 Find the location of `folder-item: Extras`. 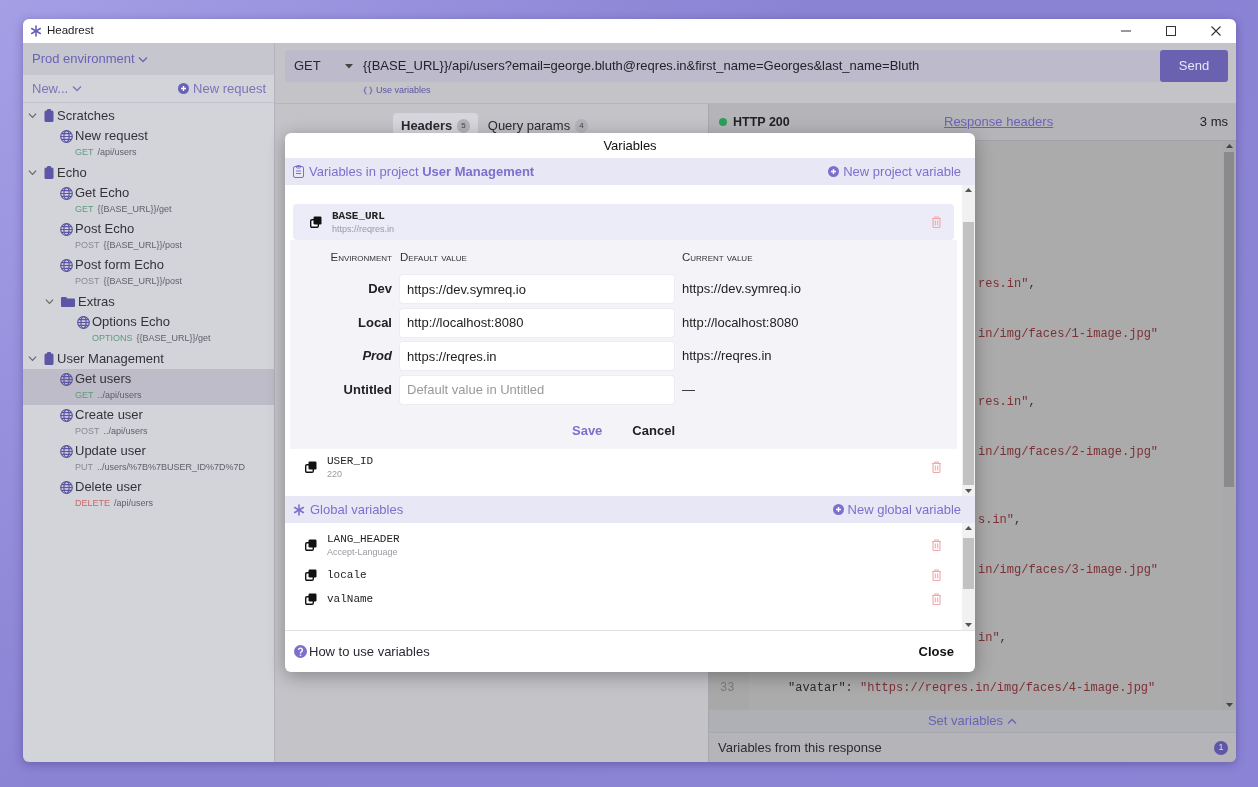

folder-item: Extras is located at coordinates (148, 301).